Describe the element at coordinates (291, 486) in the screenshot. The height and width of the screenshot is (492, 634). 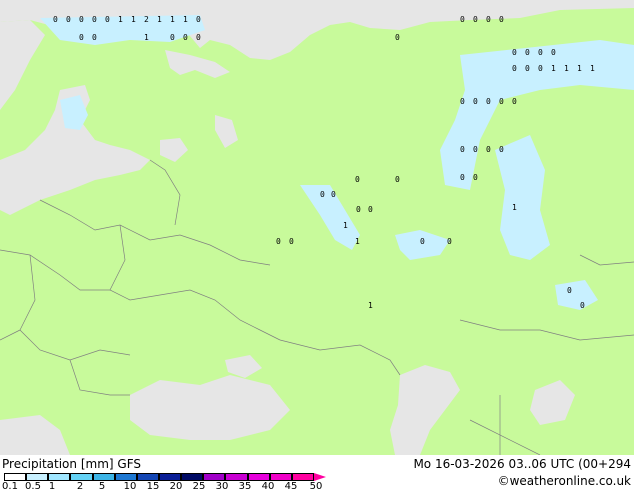
I see `scale-tick-label: 45` at that location.